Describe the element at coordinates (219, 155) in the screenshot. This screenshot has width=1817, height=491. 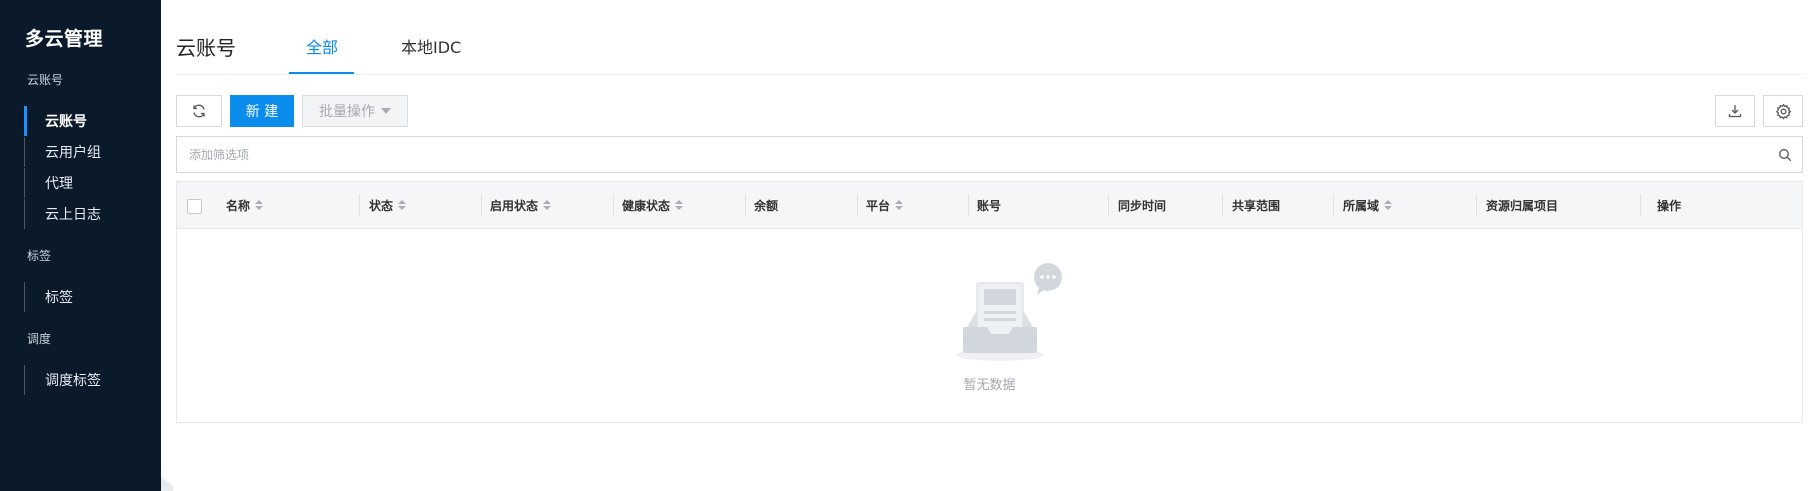
I see `filter-placeholder: 添加筛选项` at that location.